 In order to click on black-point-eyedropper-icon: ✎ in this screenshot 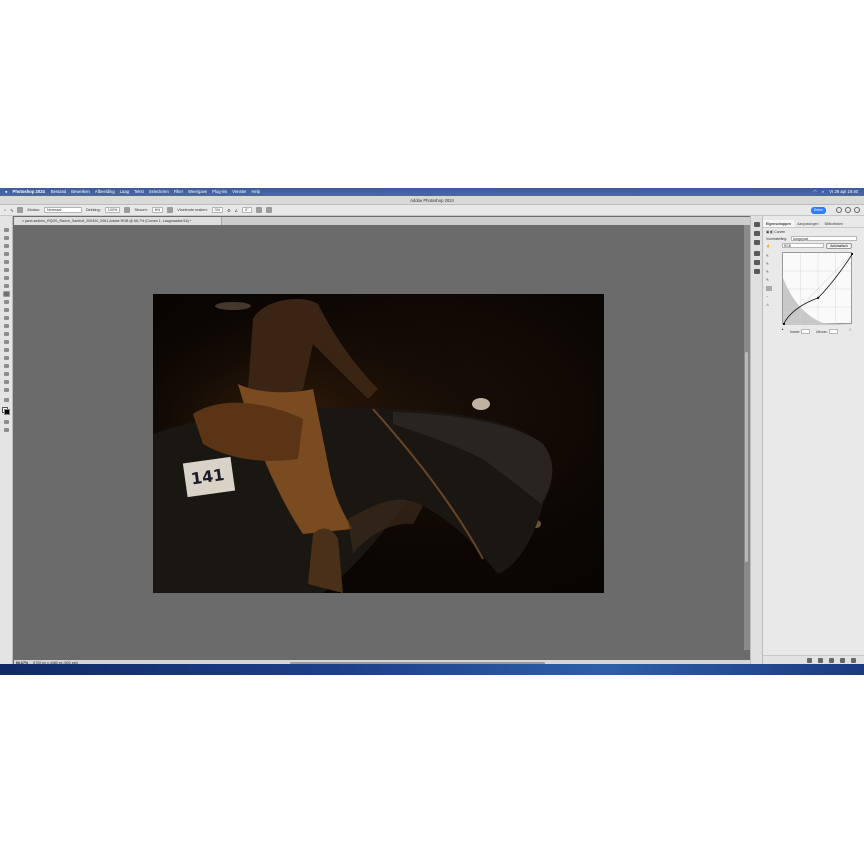, I will do `click(767, 264)`.